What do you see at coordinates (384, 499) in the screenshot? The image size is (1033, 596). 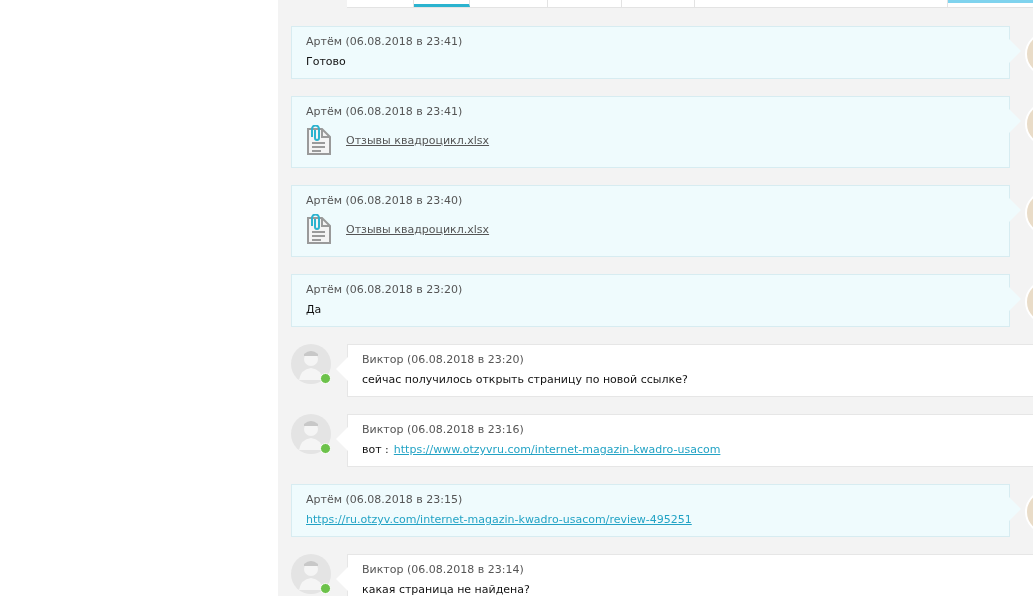 I see `message-header: Артём (06.08.2018 в 23:15)` at bounding box center [384, 499].